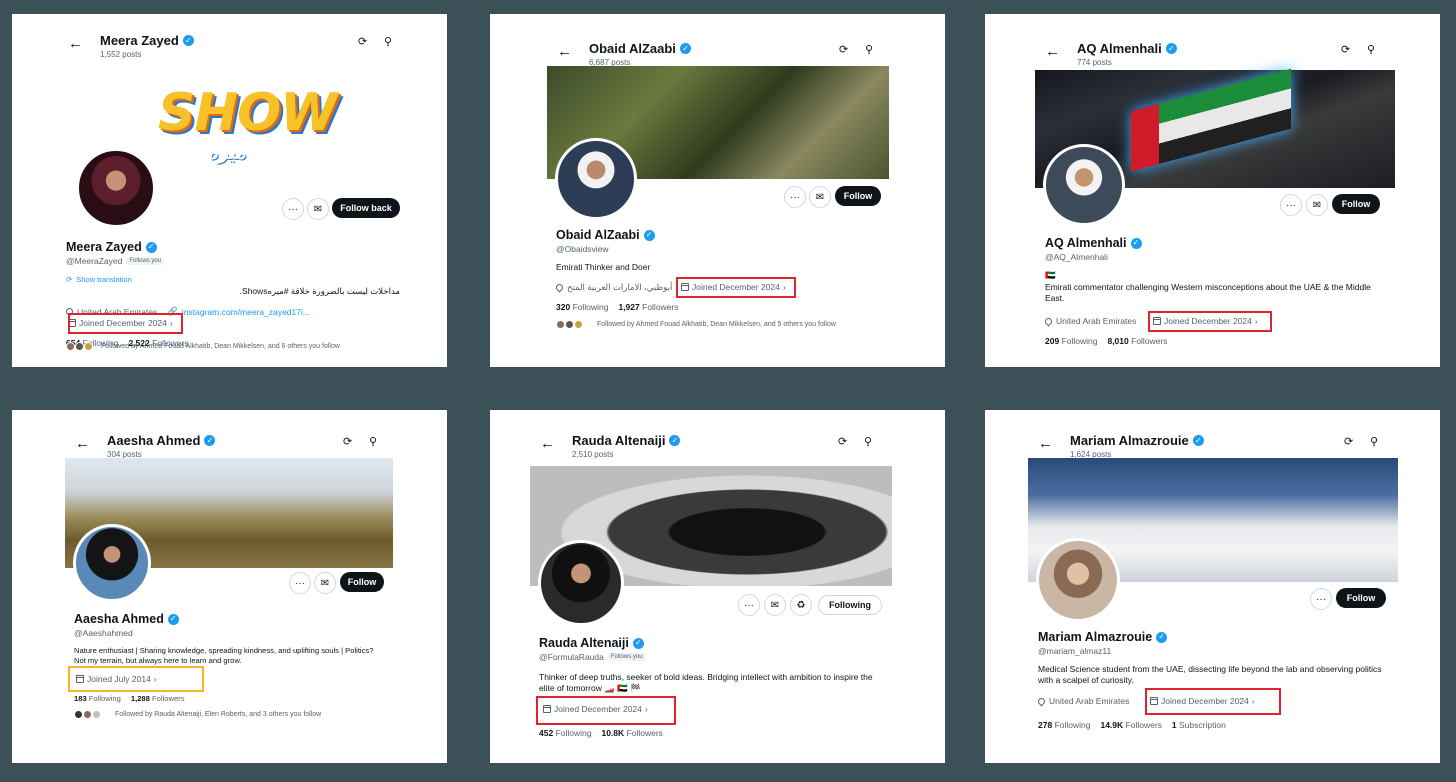  I want to click on subscribe-notifications-button: ♻, so click(801, 605).